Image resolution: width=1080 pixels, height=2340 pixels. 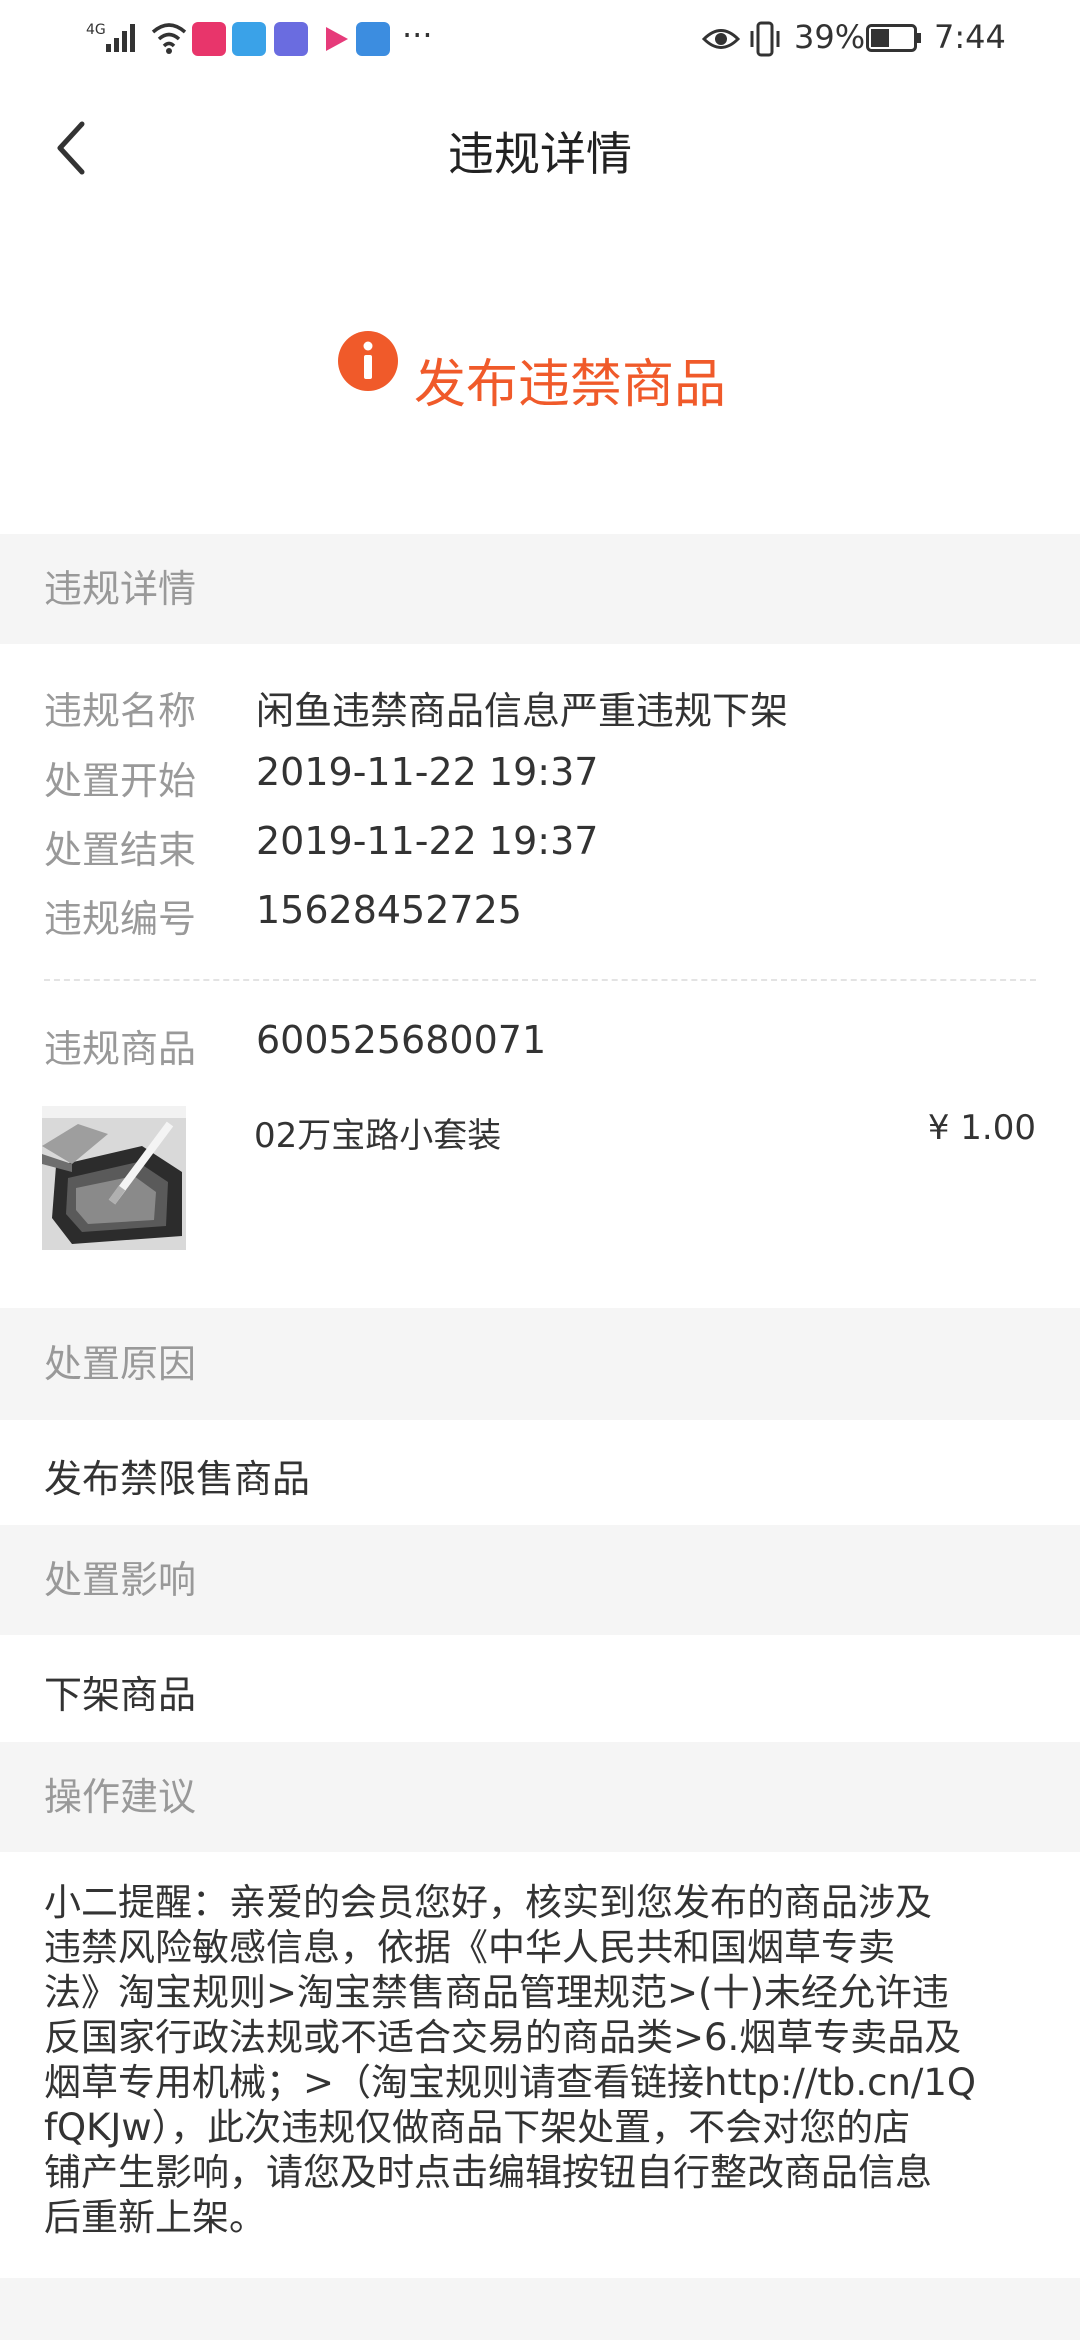 I want to click on end-time-value: 2019-11-22 19:37, so click(x=427, y=841).